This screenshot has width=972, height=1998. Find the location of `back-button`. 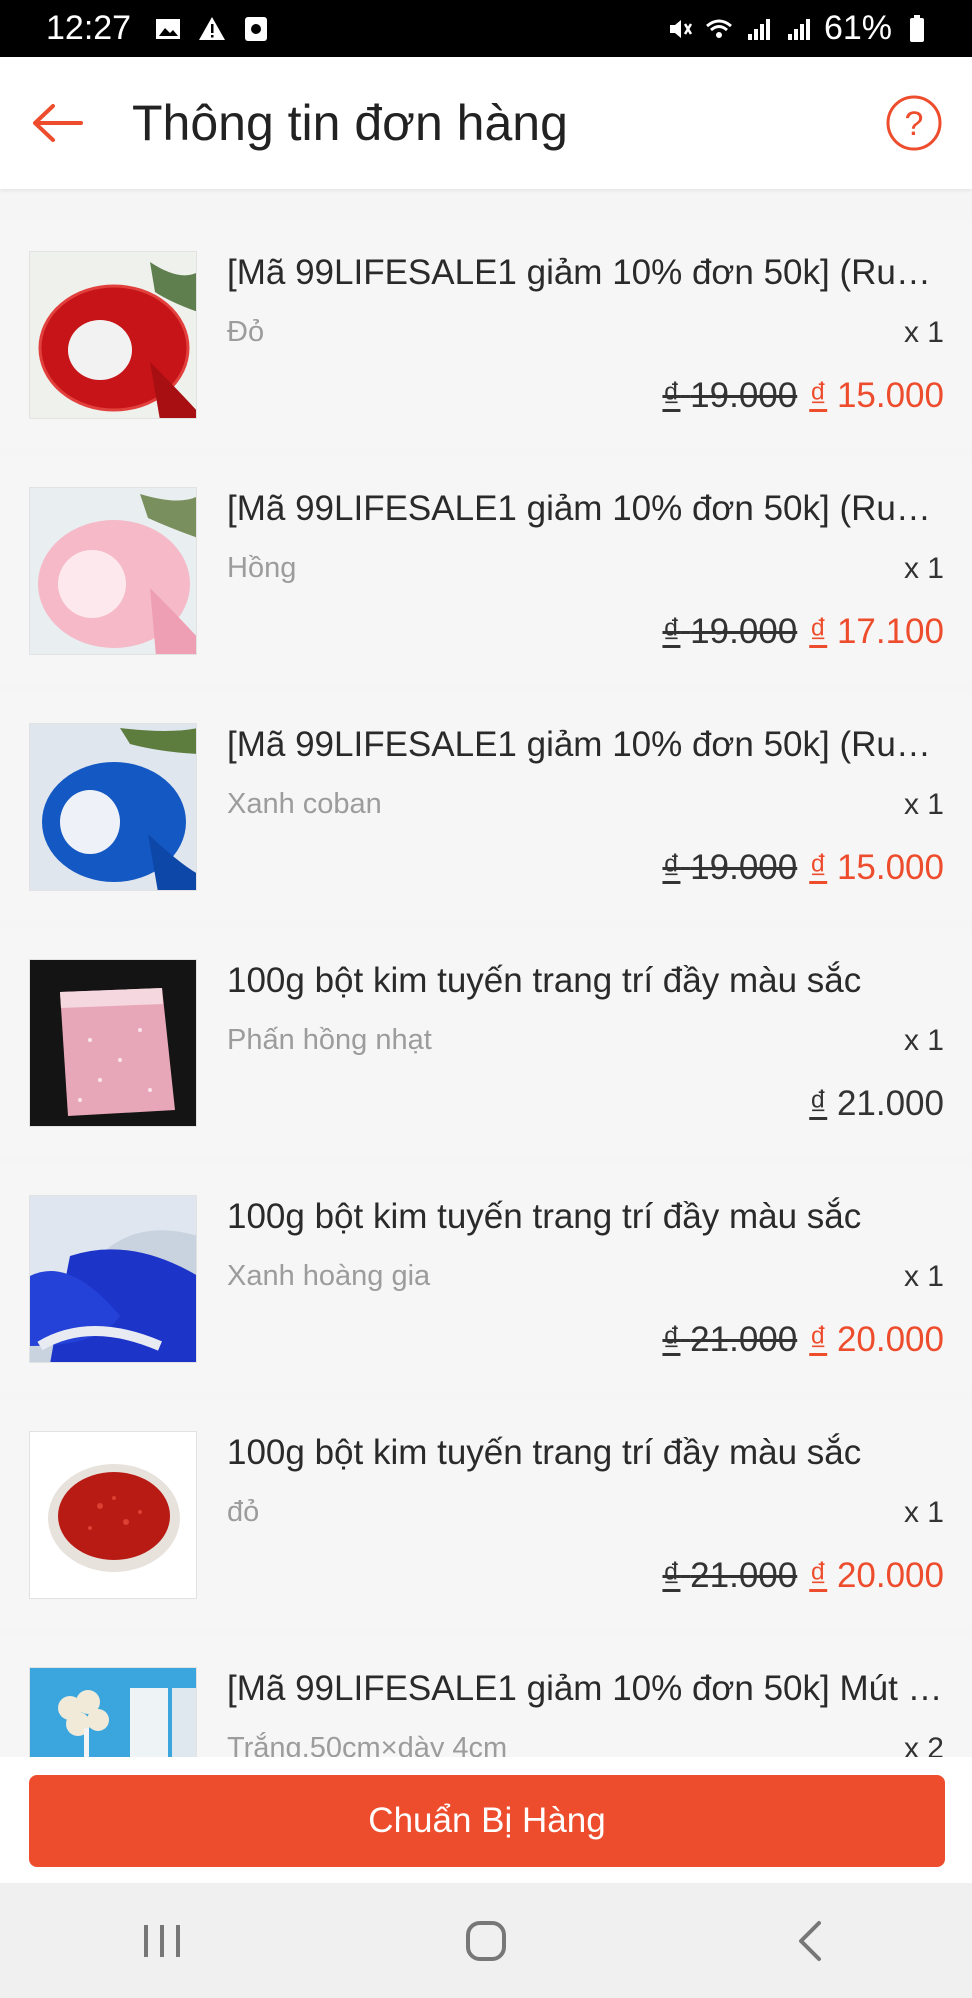

back-button is located at coordinates (58, 123).